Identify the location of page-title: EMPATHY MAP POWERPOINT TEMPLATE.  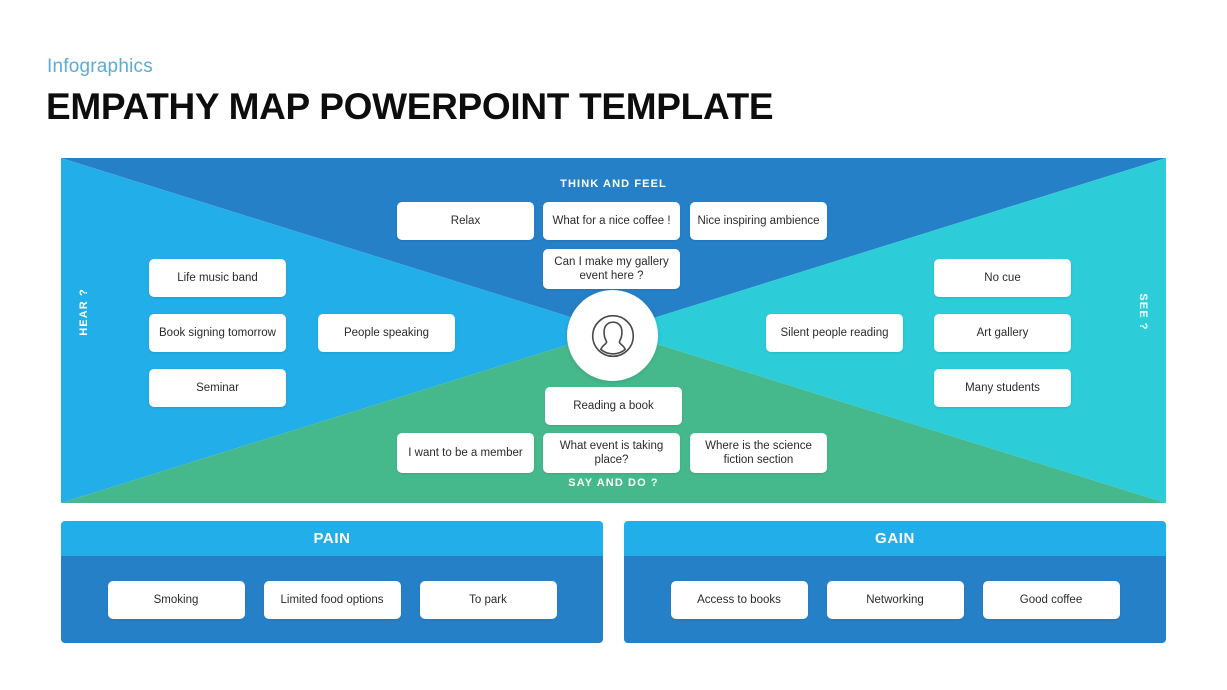
(410, 106).